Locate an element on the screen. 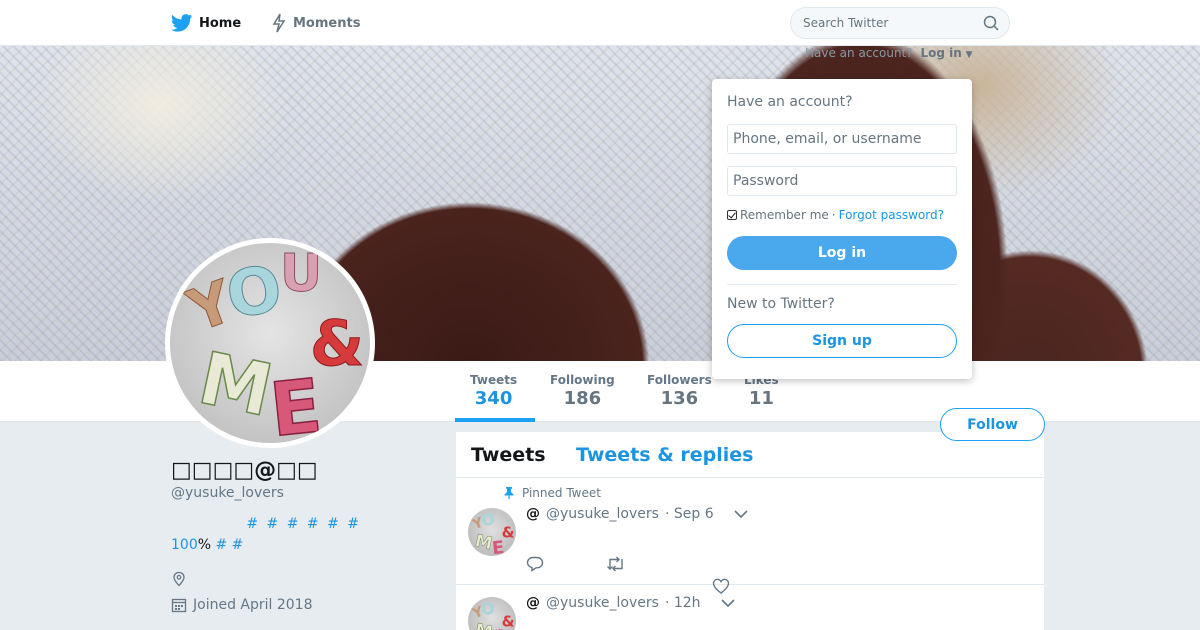 The image size is (1200, 630). bio-hashtags-2: # # is located at coordinates (230, 545).